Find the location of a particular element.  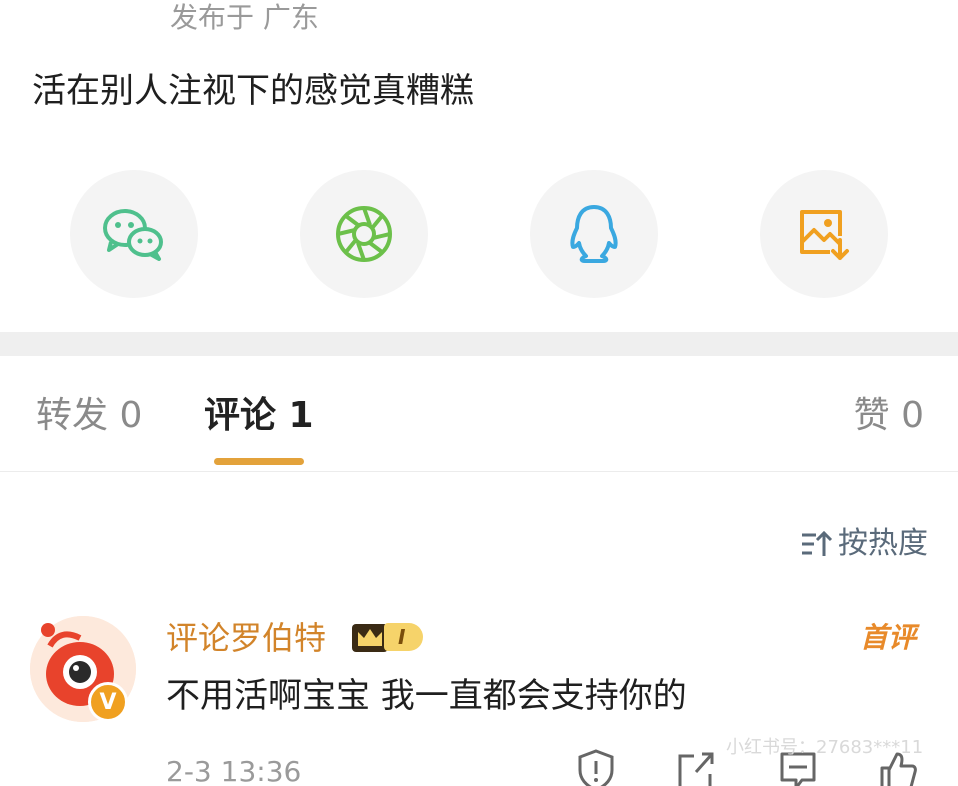

first-comment-tag: 首评 is located at coordinates (887, 637).